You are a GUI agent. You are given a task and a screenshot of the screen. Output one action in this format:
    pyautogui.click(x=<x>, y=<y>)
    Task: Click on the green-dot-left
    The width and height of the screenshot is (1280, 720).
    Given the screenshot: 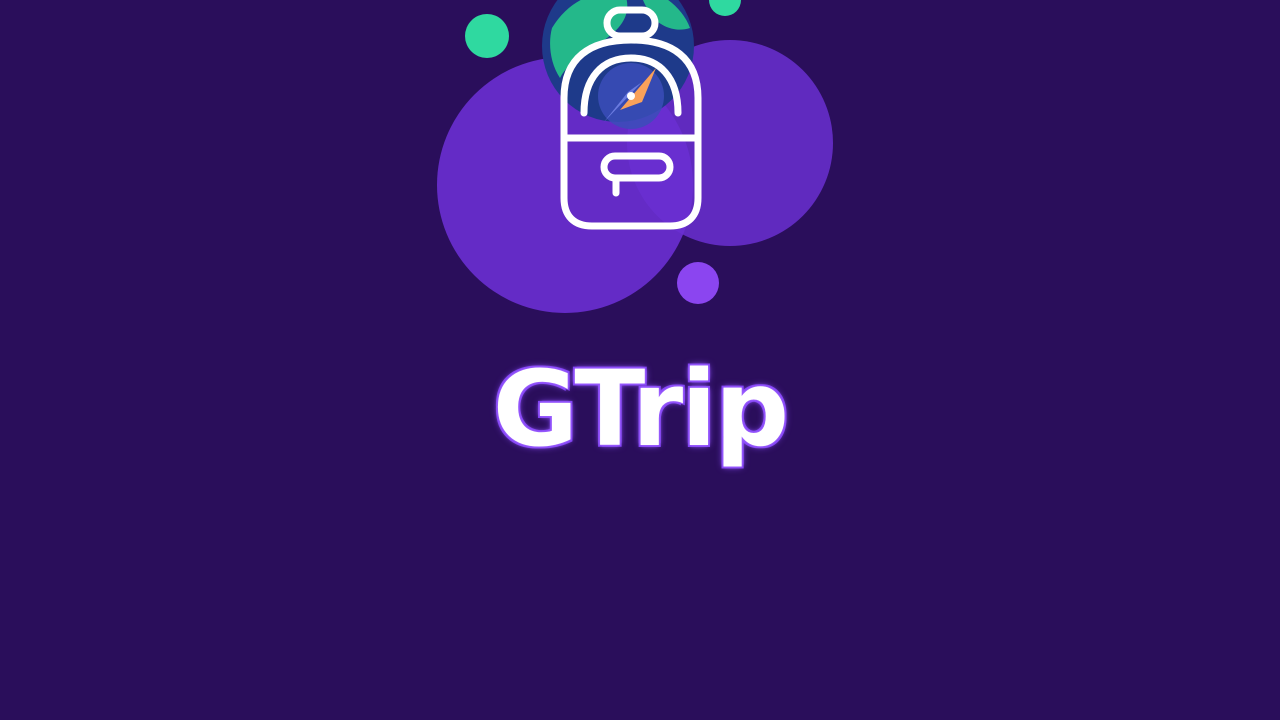 What is the action you would take?
    pyautogui.click(x=487, y=36)
    